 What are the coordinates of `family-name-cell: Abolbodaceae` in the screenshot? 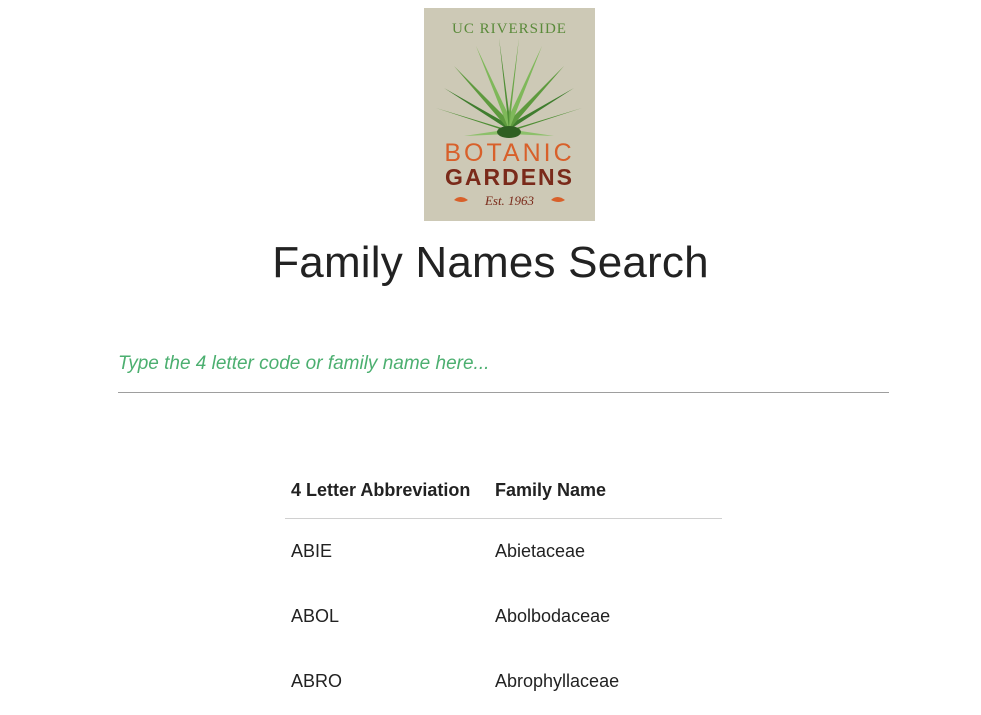 It's located at (553, 616).